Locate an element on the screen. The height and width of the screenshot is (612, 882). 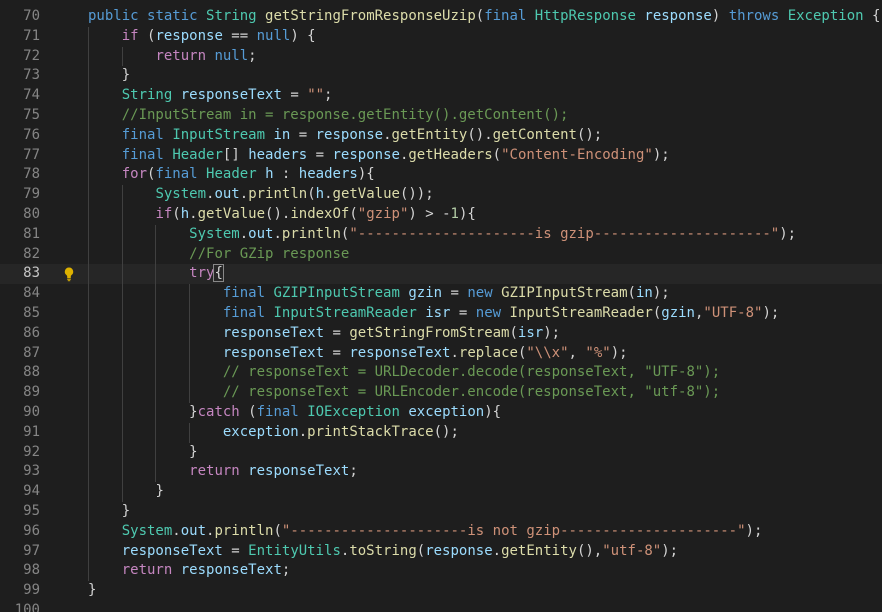
code-token: "utf-8" is located at coordinates (632, 550).